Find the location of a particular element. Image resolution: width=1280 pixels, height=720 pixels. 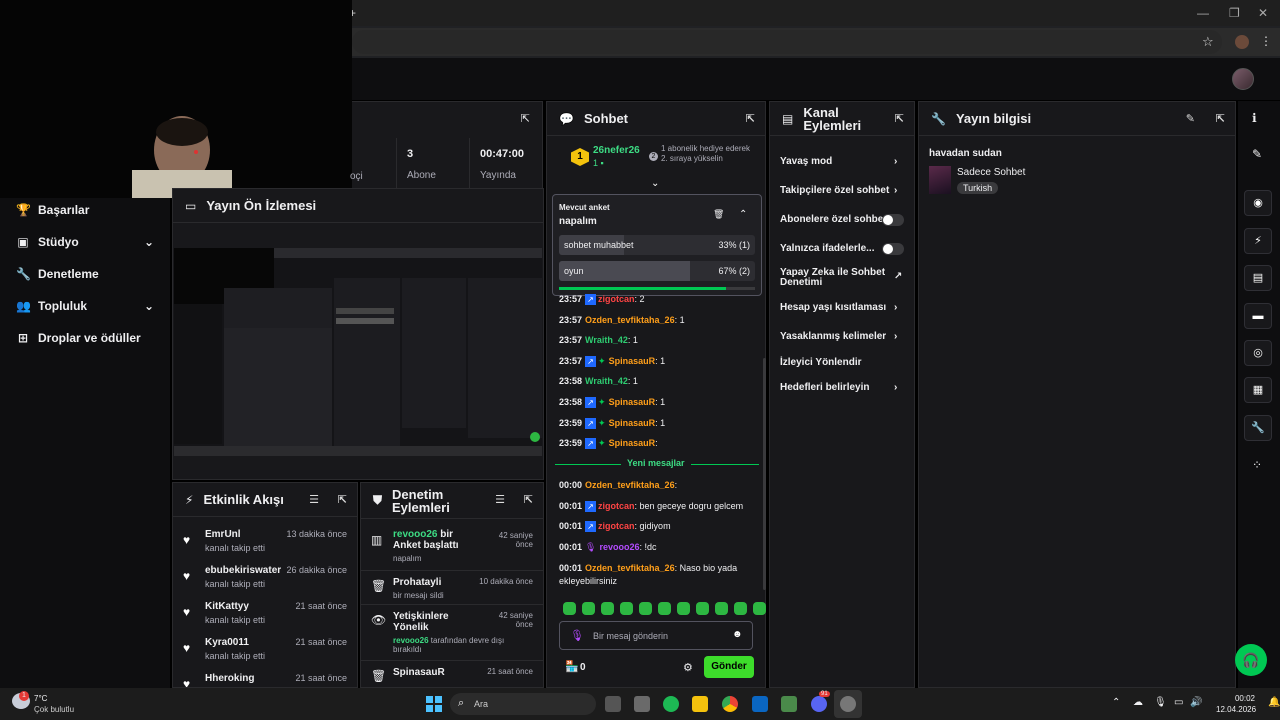

activity-user: Hheroking is located at coordinates (229, 678).